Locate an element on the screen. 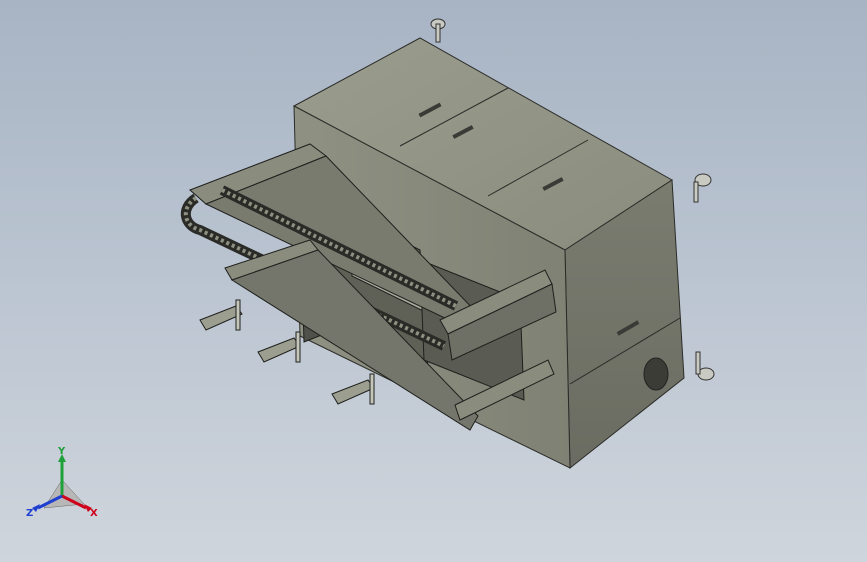 The width and height of the screenshot is (867, 562). z-axis-label: Z is located at coordinates (29, 513).